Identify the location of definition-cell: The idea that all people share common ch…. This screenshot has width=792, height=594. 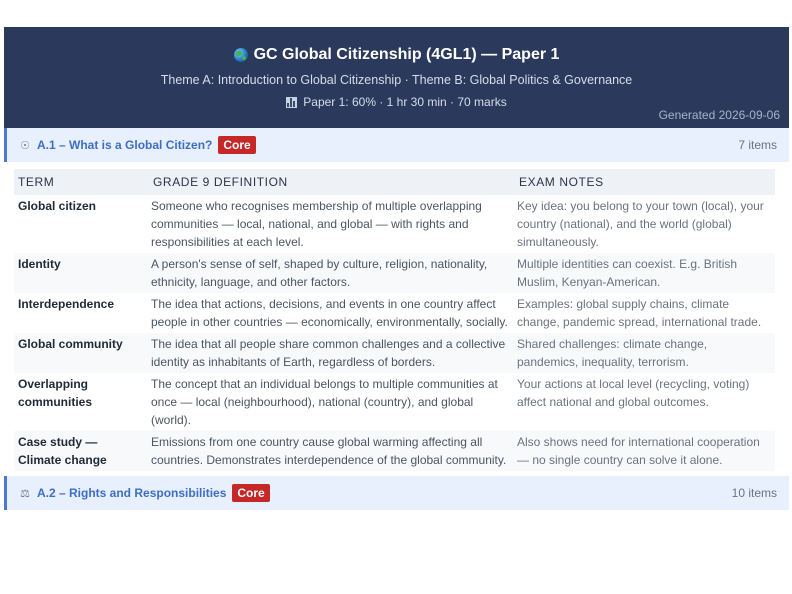
(330, 353).